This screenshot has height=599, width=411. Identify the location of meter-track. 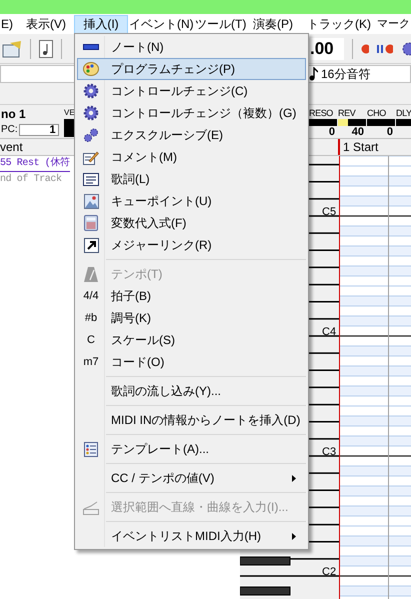
(69, 128).